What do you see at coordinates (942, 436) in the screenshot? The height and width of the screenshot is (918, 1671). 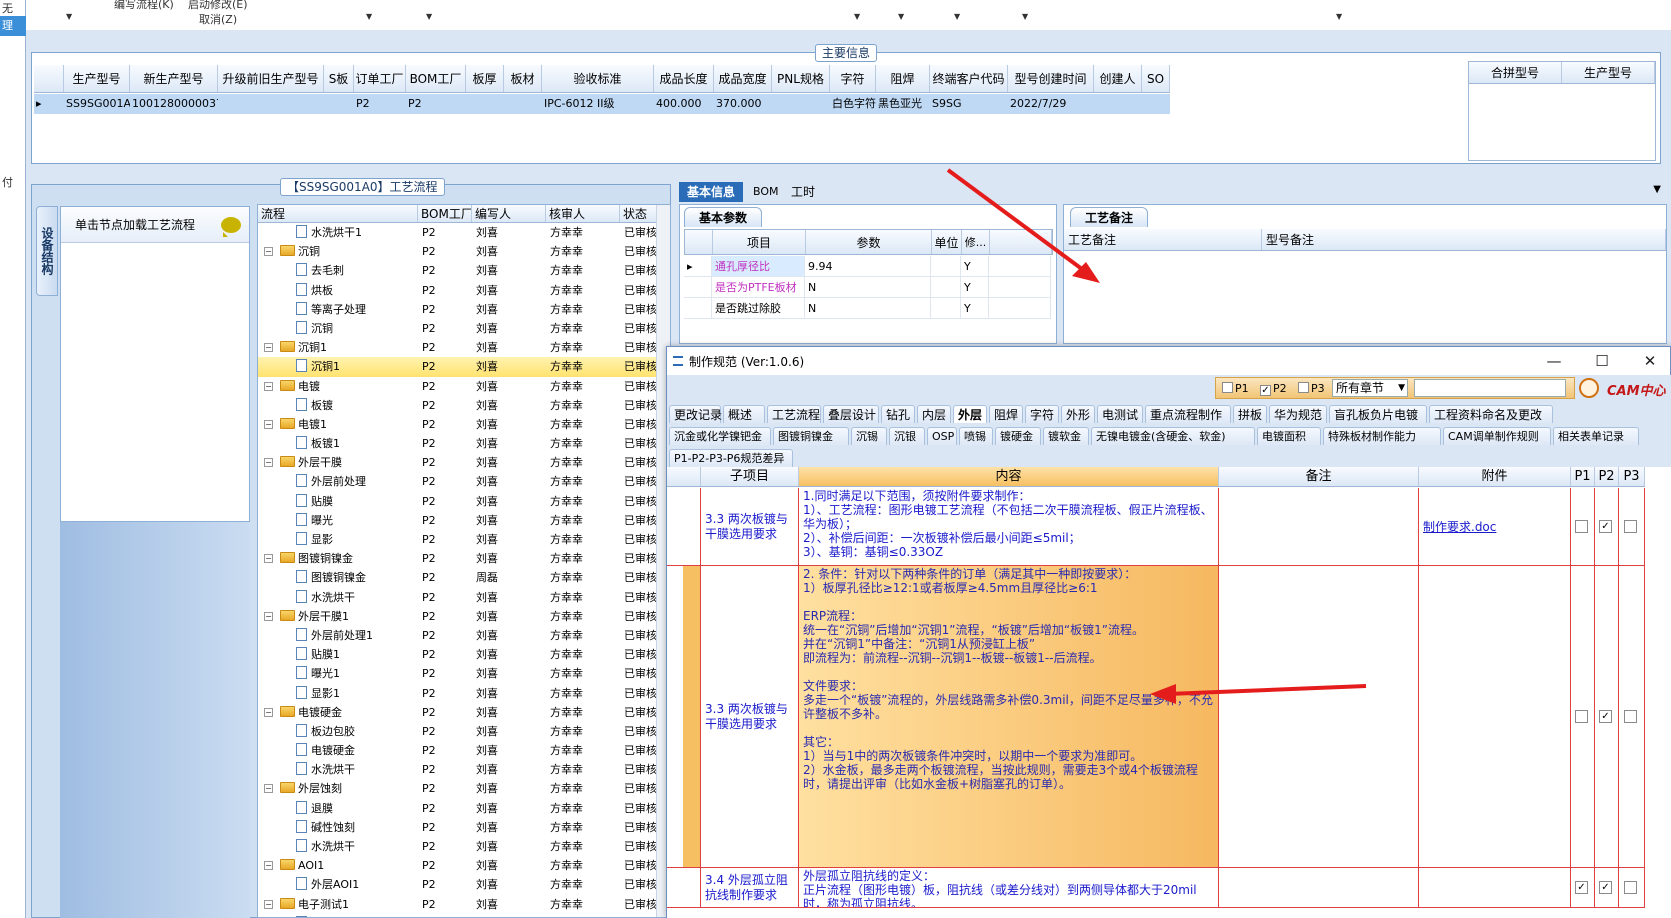 I see `chapter-tab: OSP` at bounding box center [942, 436].